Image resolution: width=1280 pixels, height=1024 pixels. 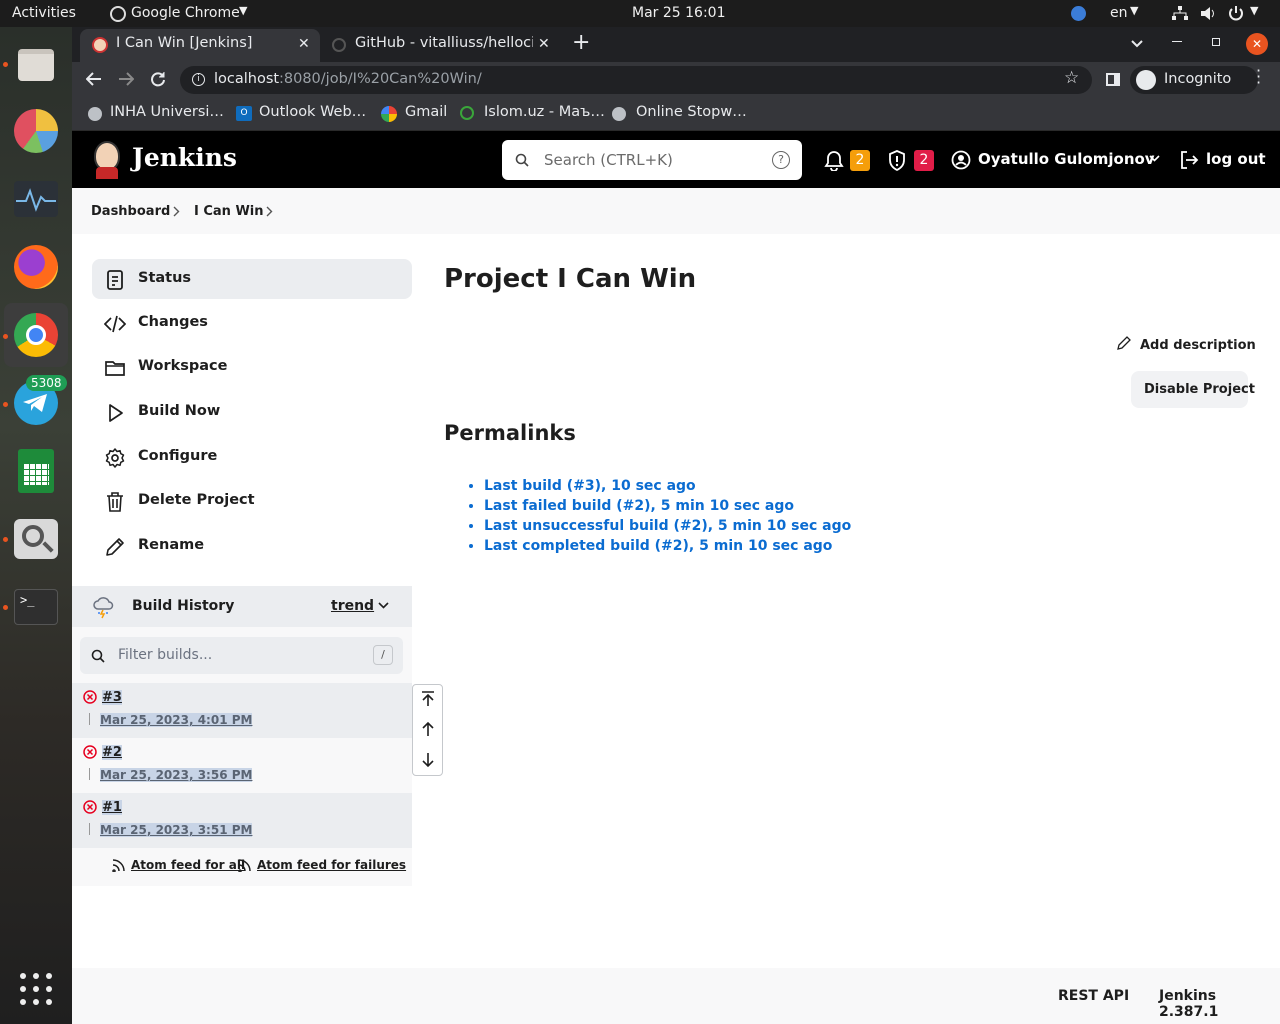 What do you see at coordinates (1208, 13) in the screenshot?
I see `volume-icon` at bounding box center [1208, 13].